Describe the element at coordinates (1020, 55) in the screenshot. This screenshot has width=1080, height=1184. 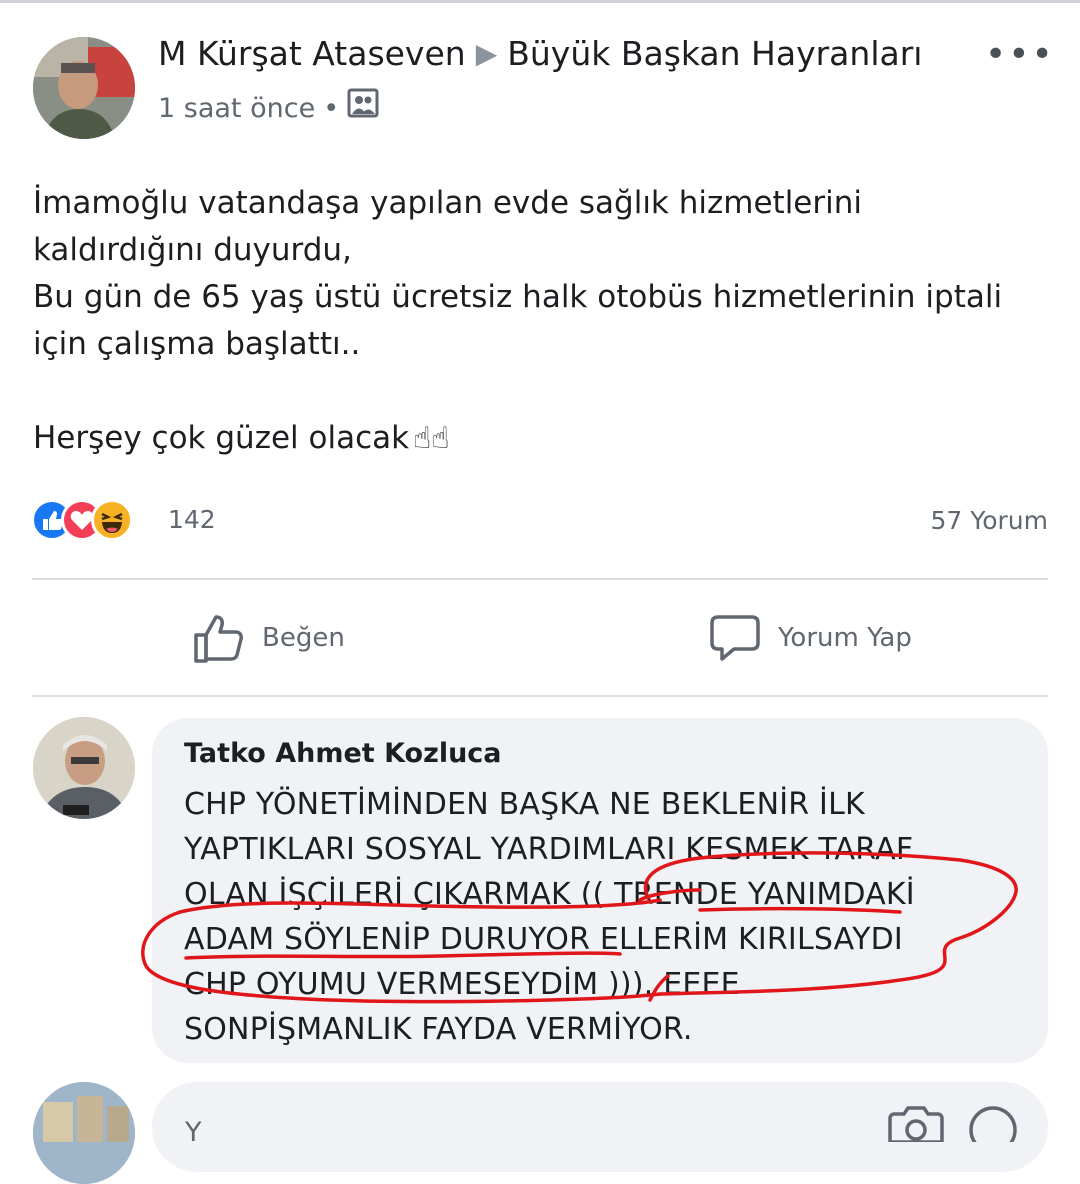
I see `more-options-button: •••` at that location.